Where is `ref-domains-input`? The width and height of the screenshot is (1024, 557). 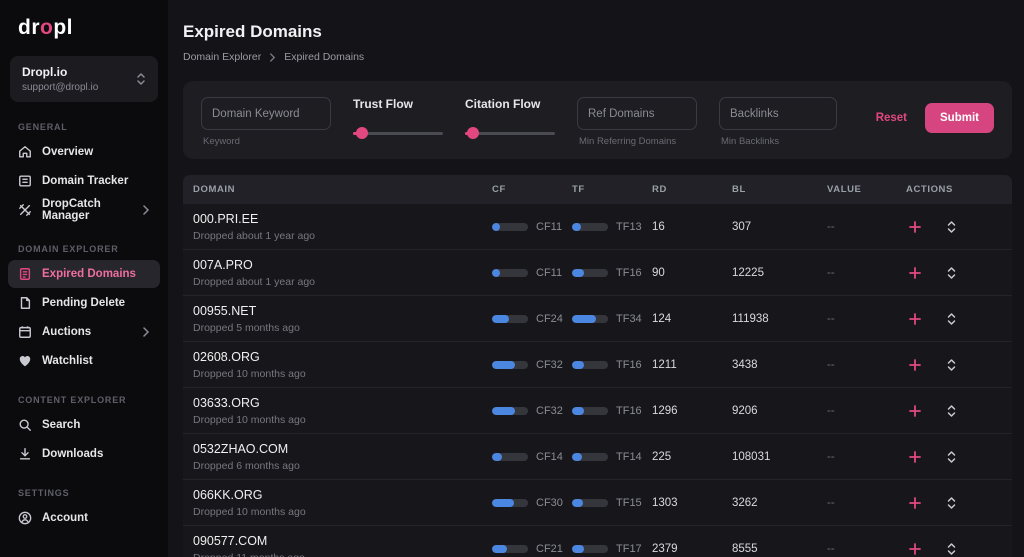
ref-domains-input is located at coordinates (637, 113).